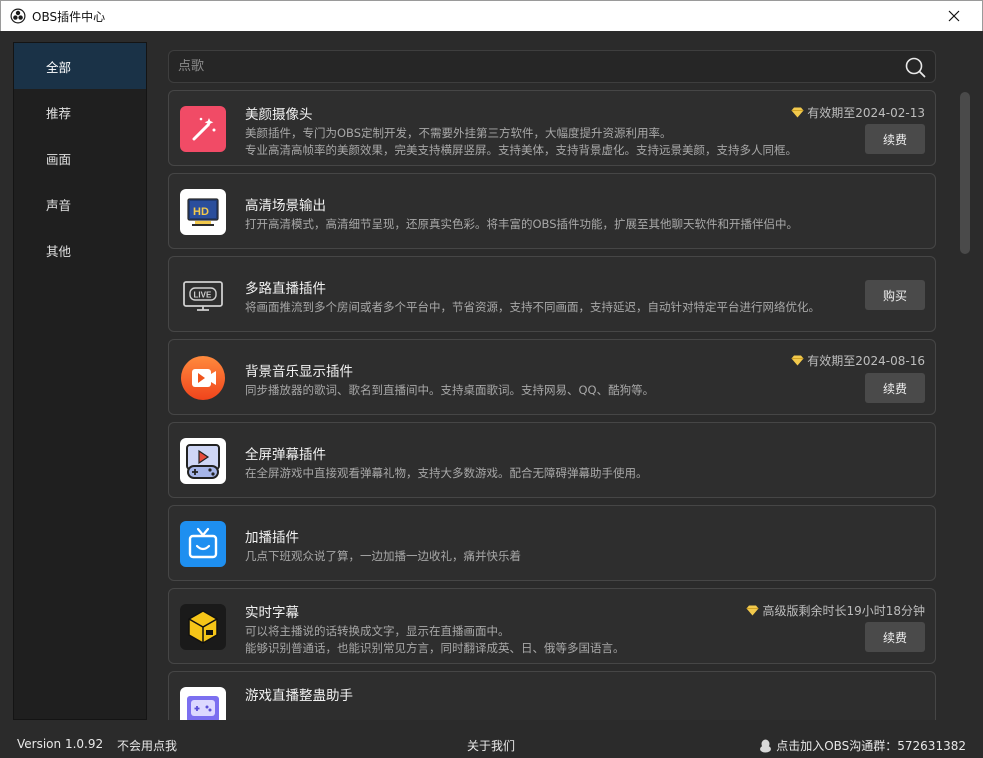 The image size is (983, 758). I want to click on buy-button: 购买, so click(895, 295).